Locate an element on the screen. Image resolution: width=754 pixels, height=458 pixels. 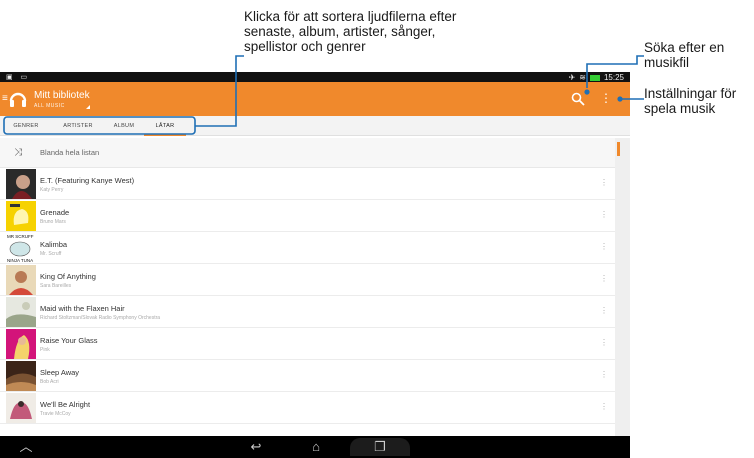
scrollbar-thumb is located at coordinates (618, 149).